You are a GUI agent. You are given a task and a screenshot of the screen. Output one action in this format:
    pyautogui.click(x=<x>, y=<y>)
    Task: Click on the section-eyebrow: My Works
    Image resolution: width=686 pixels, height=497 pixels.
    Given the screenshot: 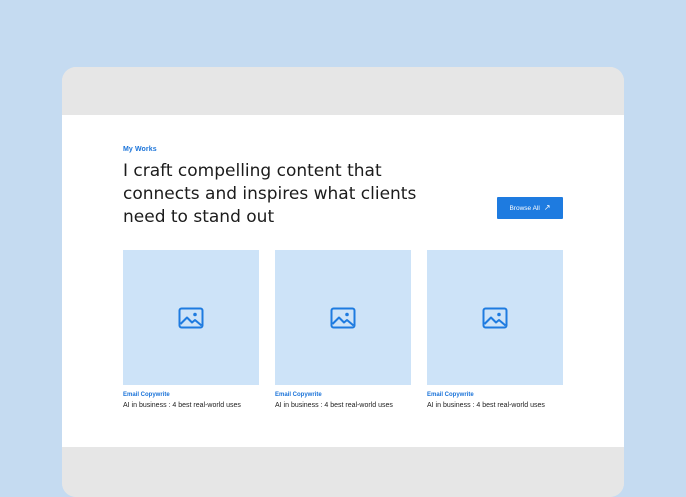 What is the action you would take?
    pyautogui.click(x=140, y=149)
    